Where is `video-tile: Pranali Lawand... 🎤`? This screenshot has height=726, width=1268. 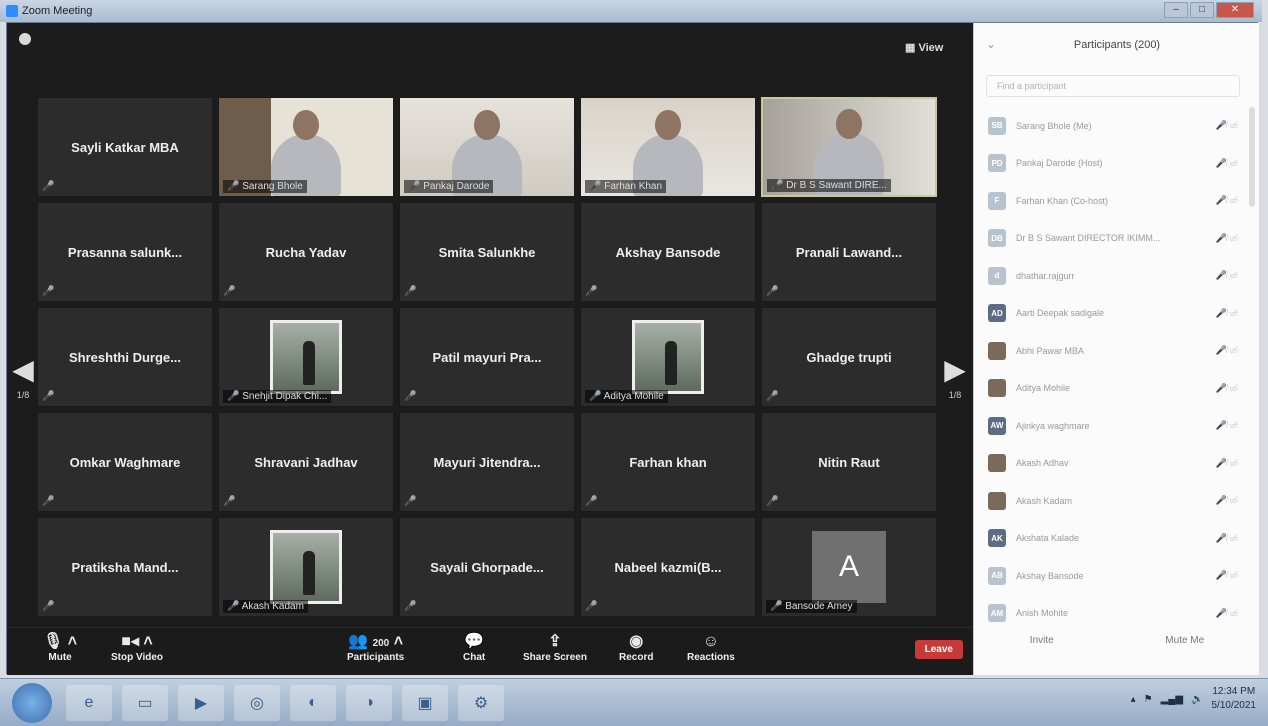
video-tile: Pranali Lawand... 🎤 is located at coordinates (849, 252).